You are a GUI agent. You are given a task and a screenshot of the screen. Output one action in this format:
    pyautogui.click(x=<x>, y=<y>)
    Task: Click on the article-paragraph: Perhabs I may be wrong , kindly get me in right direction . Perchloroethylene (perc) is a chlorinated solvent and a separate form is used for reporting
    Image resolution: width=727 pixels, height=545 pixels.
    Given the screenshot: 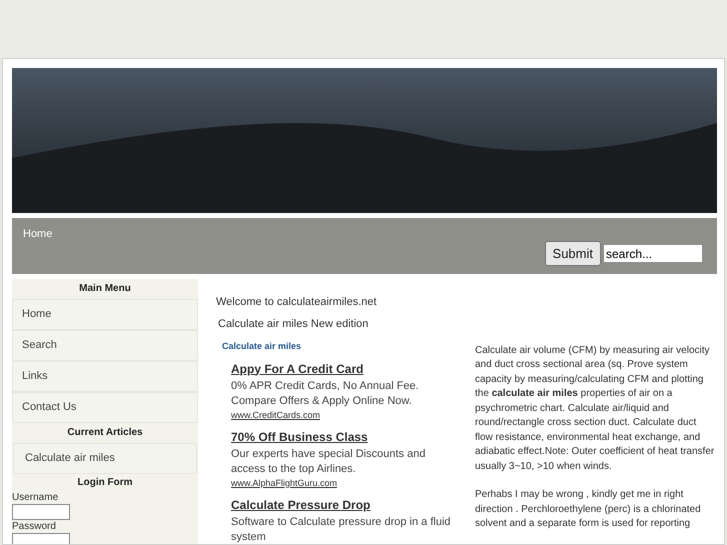 What is the action you would take?
    pyautogui.click(x=588, y=509)
    